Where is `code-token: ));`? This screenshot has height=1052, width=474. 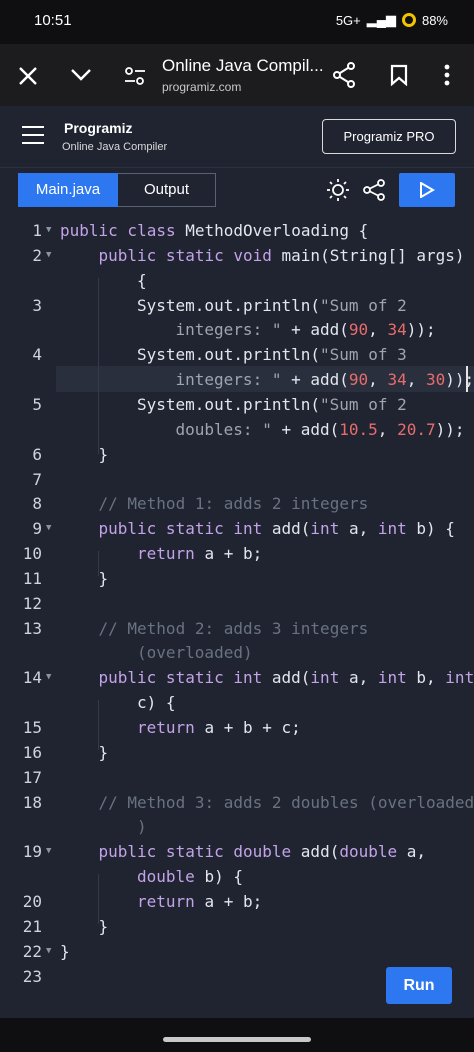
code-token: )); is located at coordinates (450, 429).